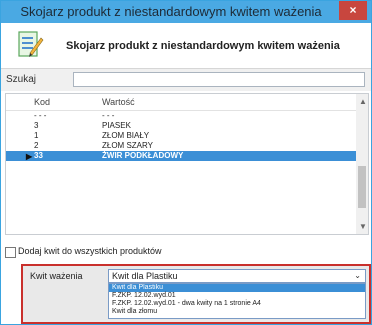 The width and height of the screenshot is (372, 325). I want to click on table-row: 2 ZŁOM SZARY, so click(181, 146).